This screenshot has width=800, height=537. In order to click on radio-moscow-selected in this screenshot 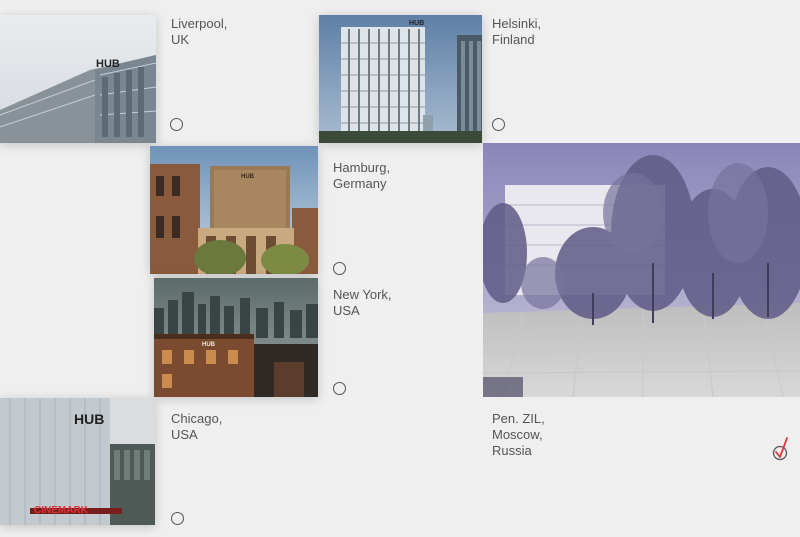, I will do `click(781, 449)`.